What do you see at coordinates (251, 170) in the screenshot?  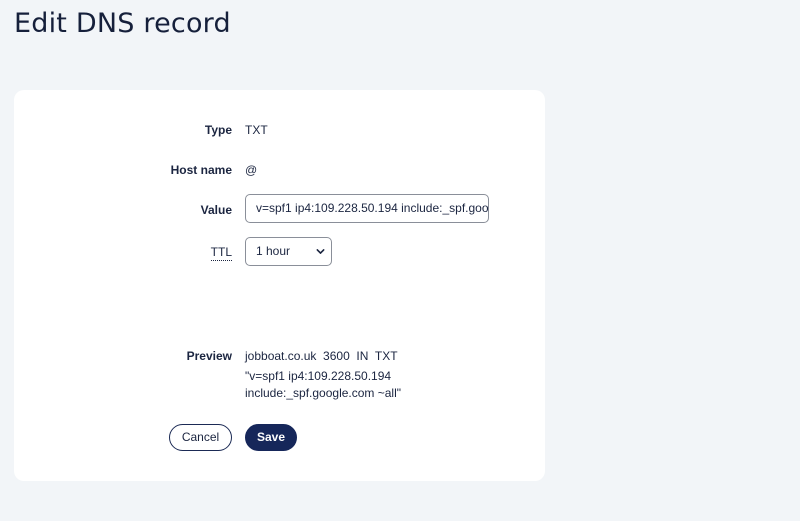 I see `host-name-value: @` at bounding box center [251, 170].